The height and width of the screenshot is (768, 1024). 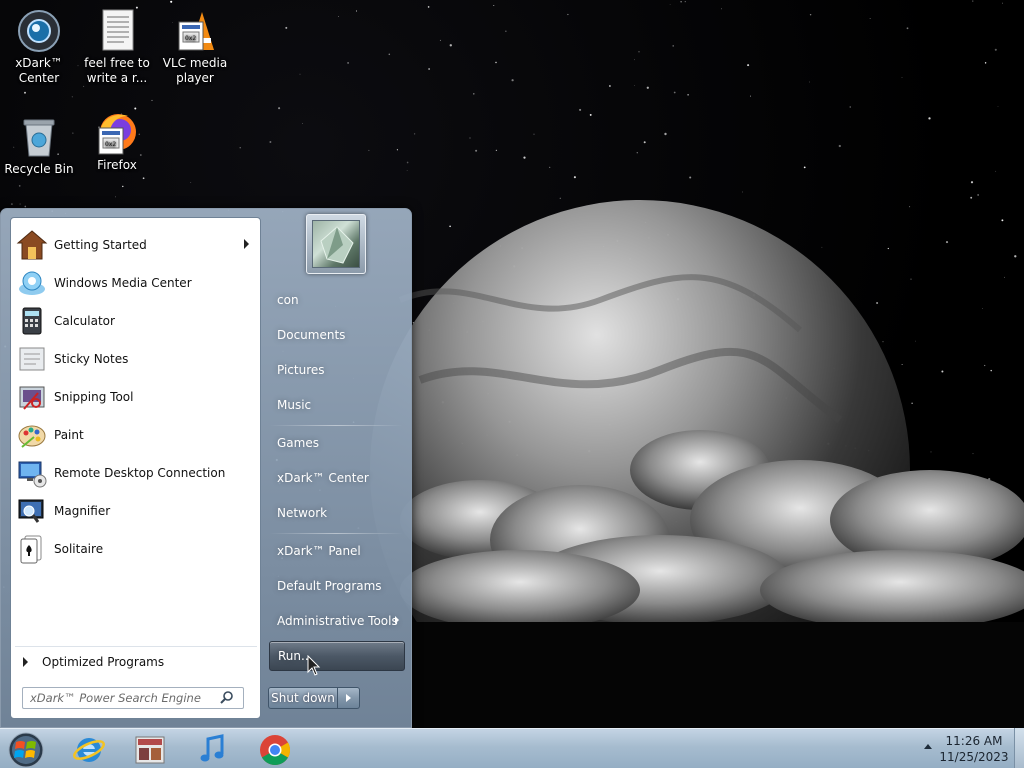 What do you see at coordinates (212, 749) in the screenshot?
I see `taskbar-itunes` at bounding box center [212, 749].